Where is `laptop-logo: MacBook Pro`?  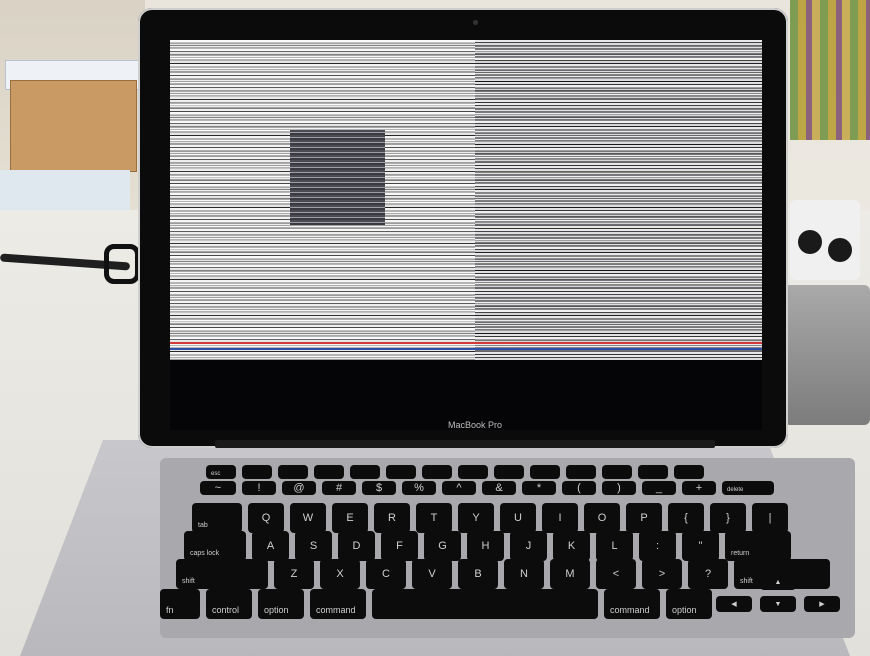
laptop-logo: MacBook Pro is located at coordinates (475, 425).